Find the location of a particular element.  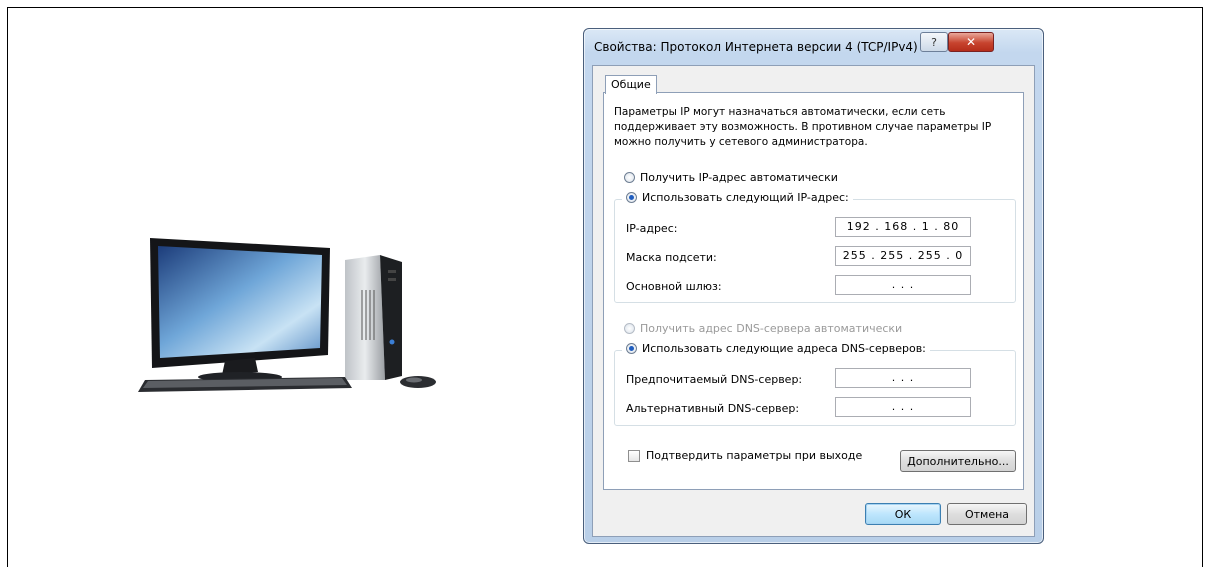

dns-alternate-input: . . . is located at coordinates (903, 407).